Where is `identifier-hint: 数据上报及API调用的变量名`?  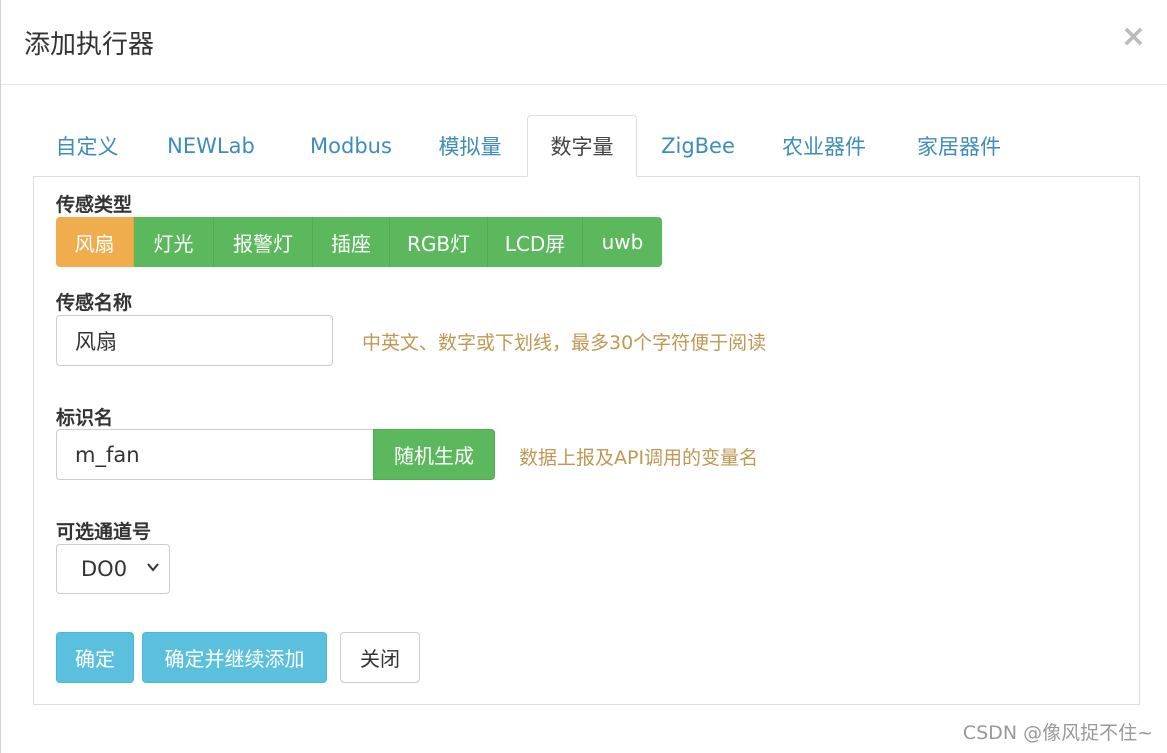
identifier-hint: 数据上报及API调用的变量名 is located at coordinates (639, 458).